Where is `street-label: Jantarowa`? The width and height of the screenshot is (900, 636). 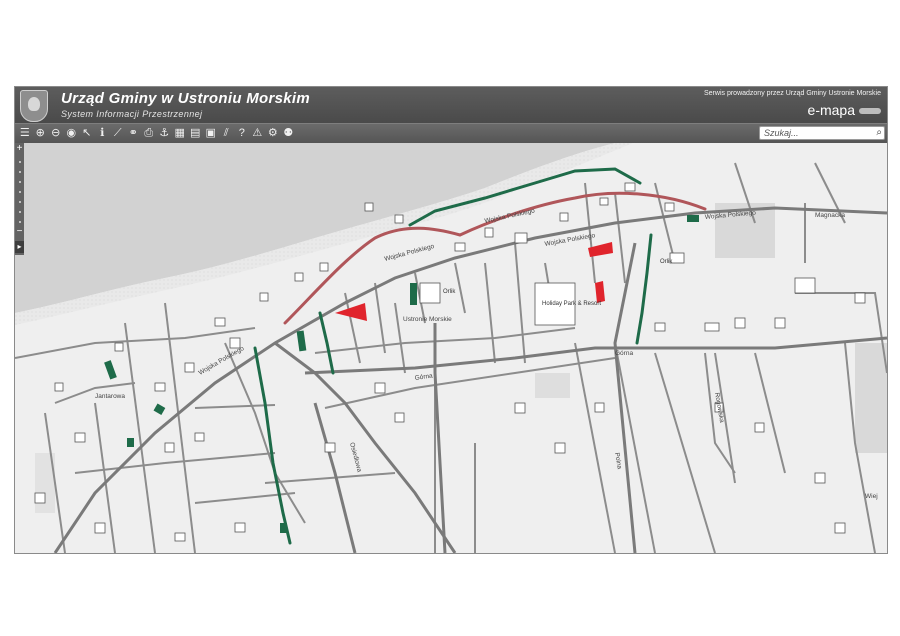
street-label: Jantarowa is located at coordinates (110, 396).